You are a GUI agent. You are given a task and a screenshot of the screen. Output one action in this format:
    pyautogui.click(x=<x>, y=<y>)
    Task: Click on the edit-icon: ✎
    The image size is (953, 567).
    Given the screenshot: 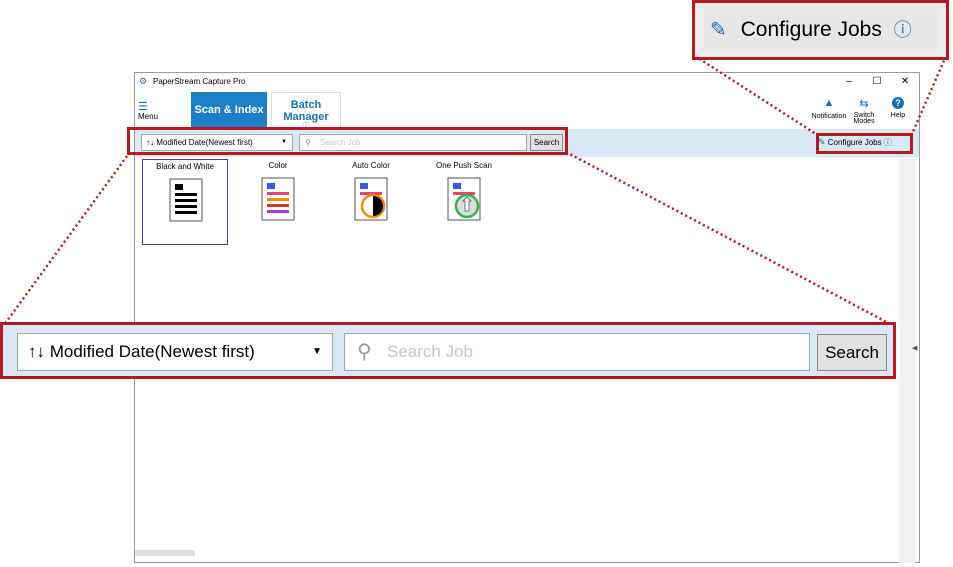 What is the action you would take?
    pyautogui.click(x=718, y=30)
    